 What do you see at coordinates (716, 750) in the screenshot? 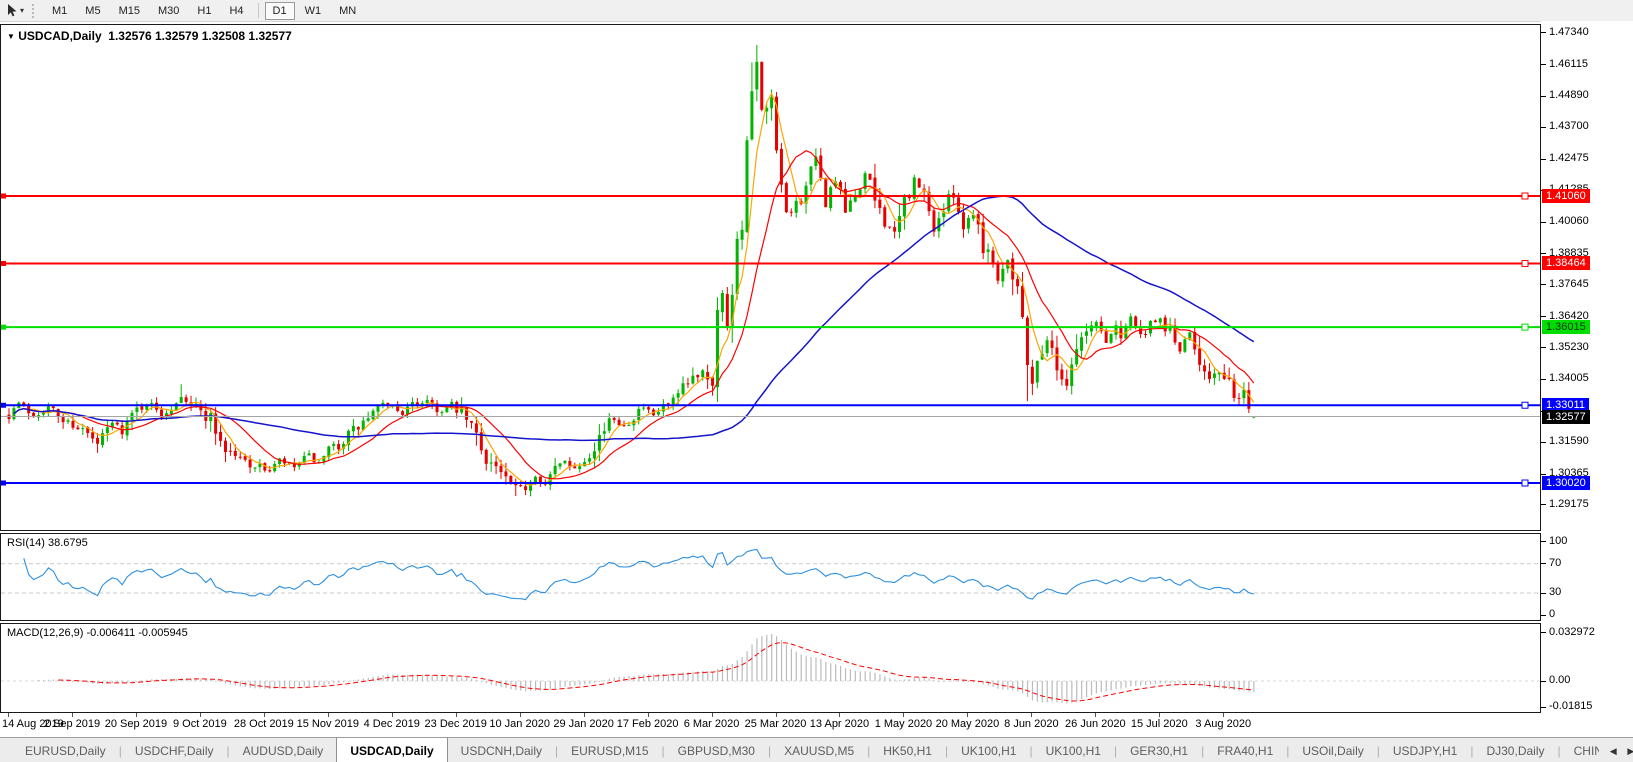
I see `chart-tab-gbpusd-m30: GBPUSD,M30` at bounding box center [716, 750].